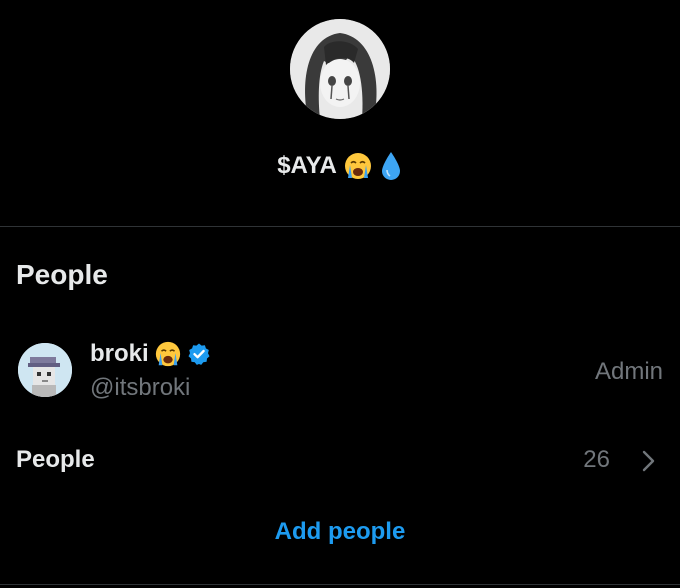 The image size is (680, 588). I want to click on anime-girl-avatar-icon, so click(340, 69).